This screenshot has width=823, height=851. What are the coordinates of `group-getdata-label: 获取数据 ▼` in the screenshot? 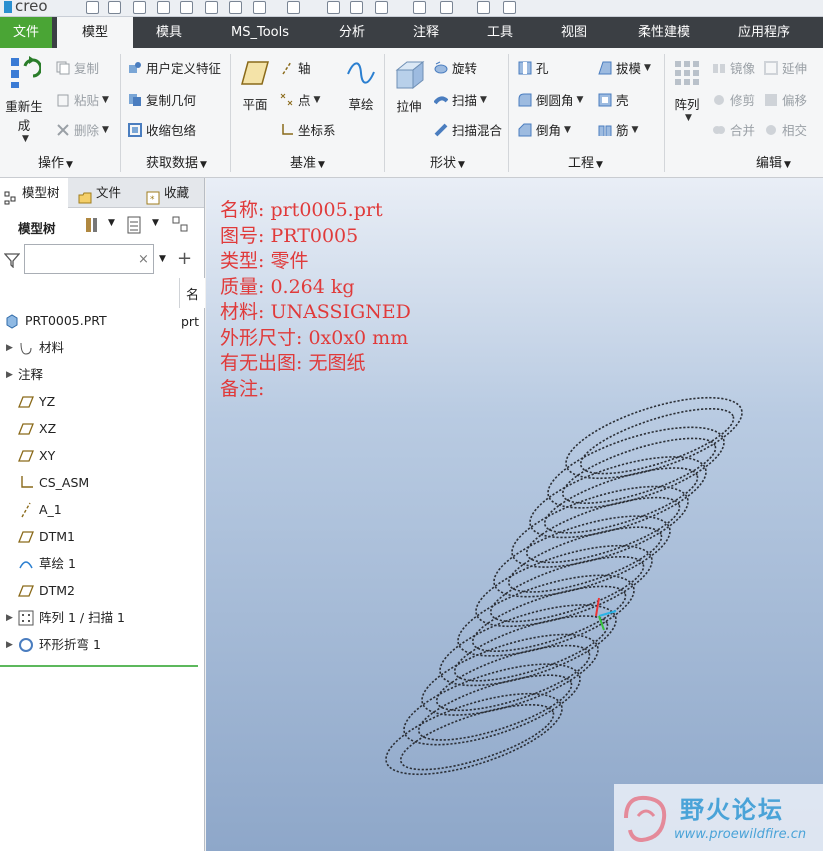 It's located at (176, 162).